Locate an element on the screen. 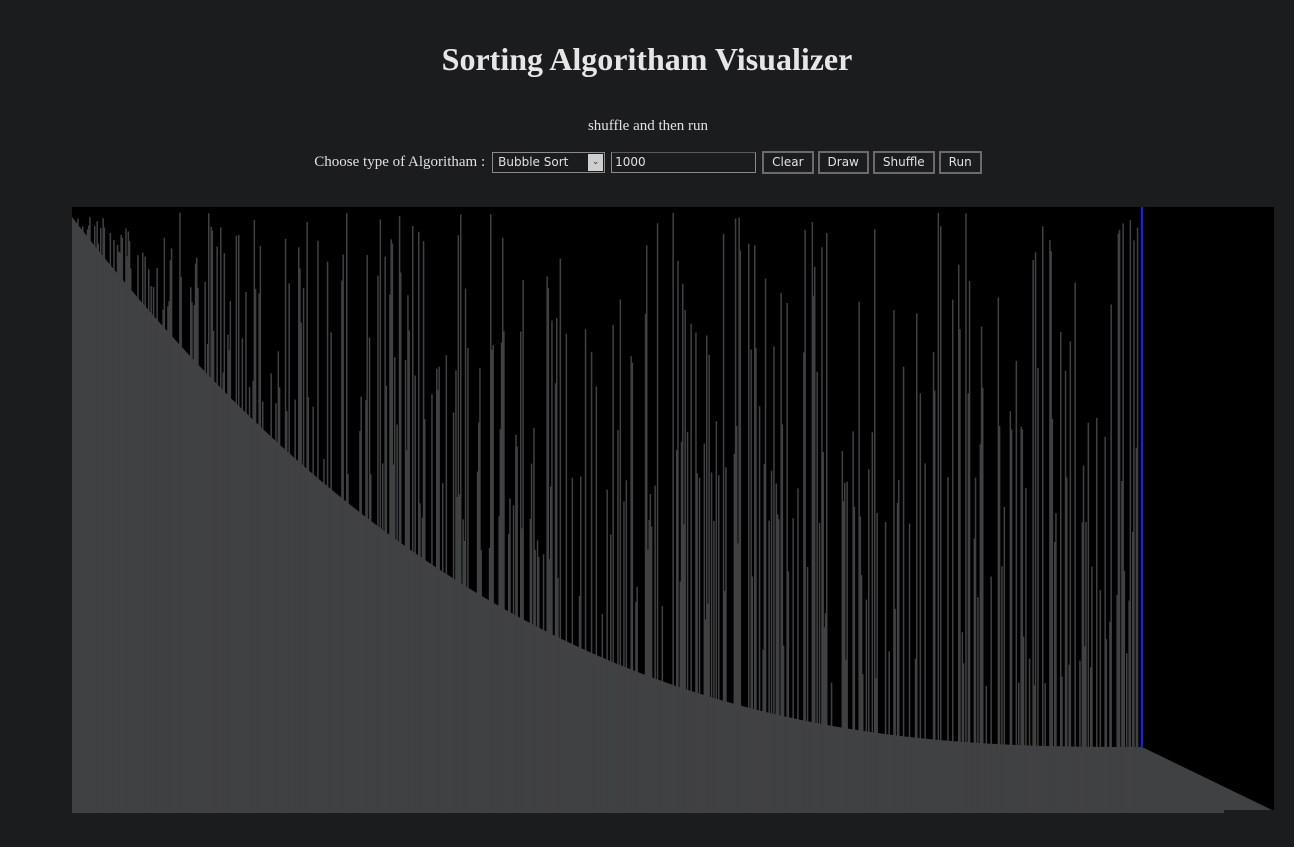 This screenshot has height=847, width=1294. page-title: Sorting Algoritham Visualizer is located at coordinates (647, 59).